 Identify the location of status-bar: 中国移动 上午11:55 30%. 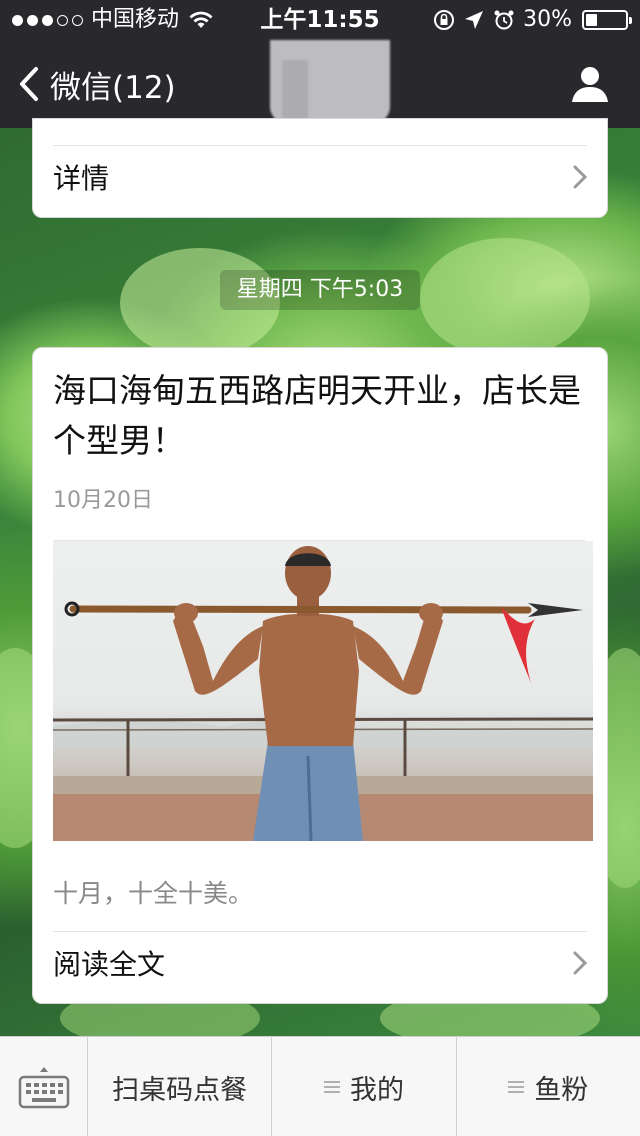
(320, 20).